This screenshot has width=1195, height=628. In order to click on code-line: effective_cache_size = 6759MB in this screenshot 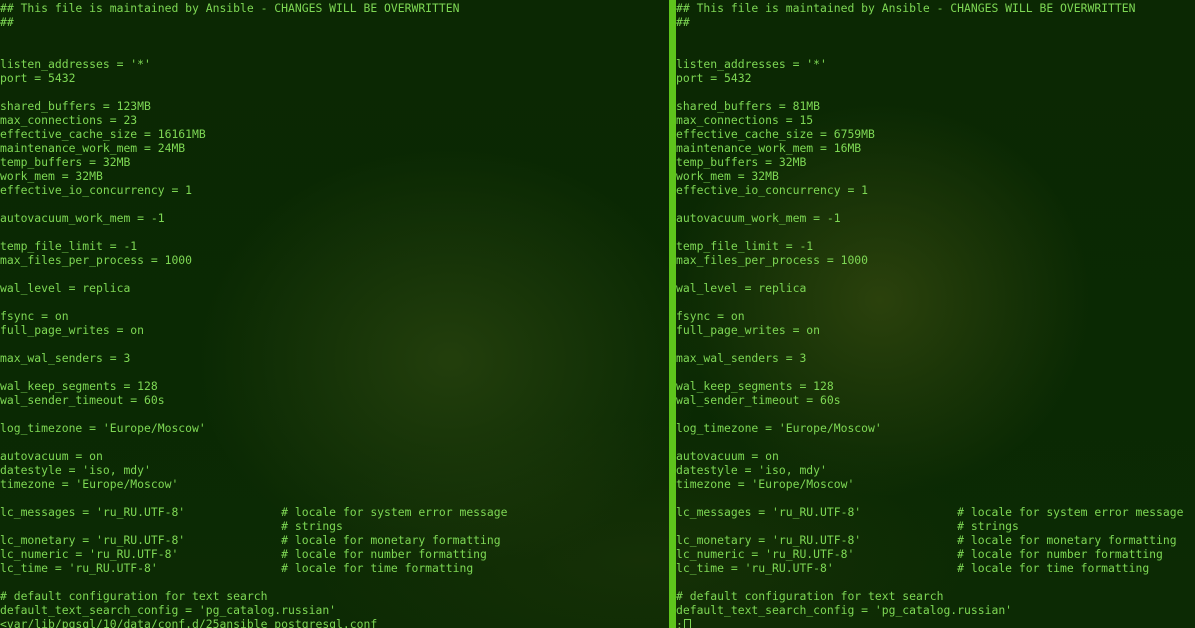, I will do `click(775, 134)`.